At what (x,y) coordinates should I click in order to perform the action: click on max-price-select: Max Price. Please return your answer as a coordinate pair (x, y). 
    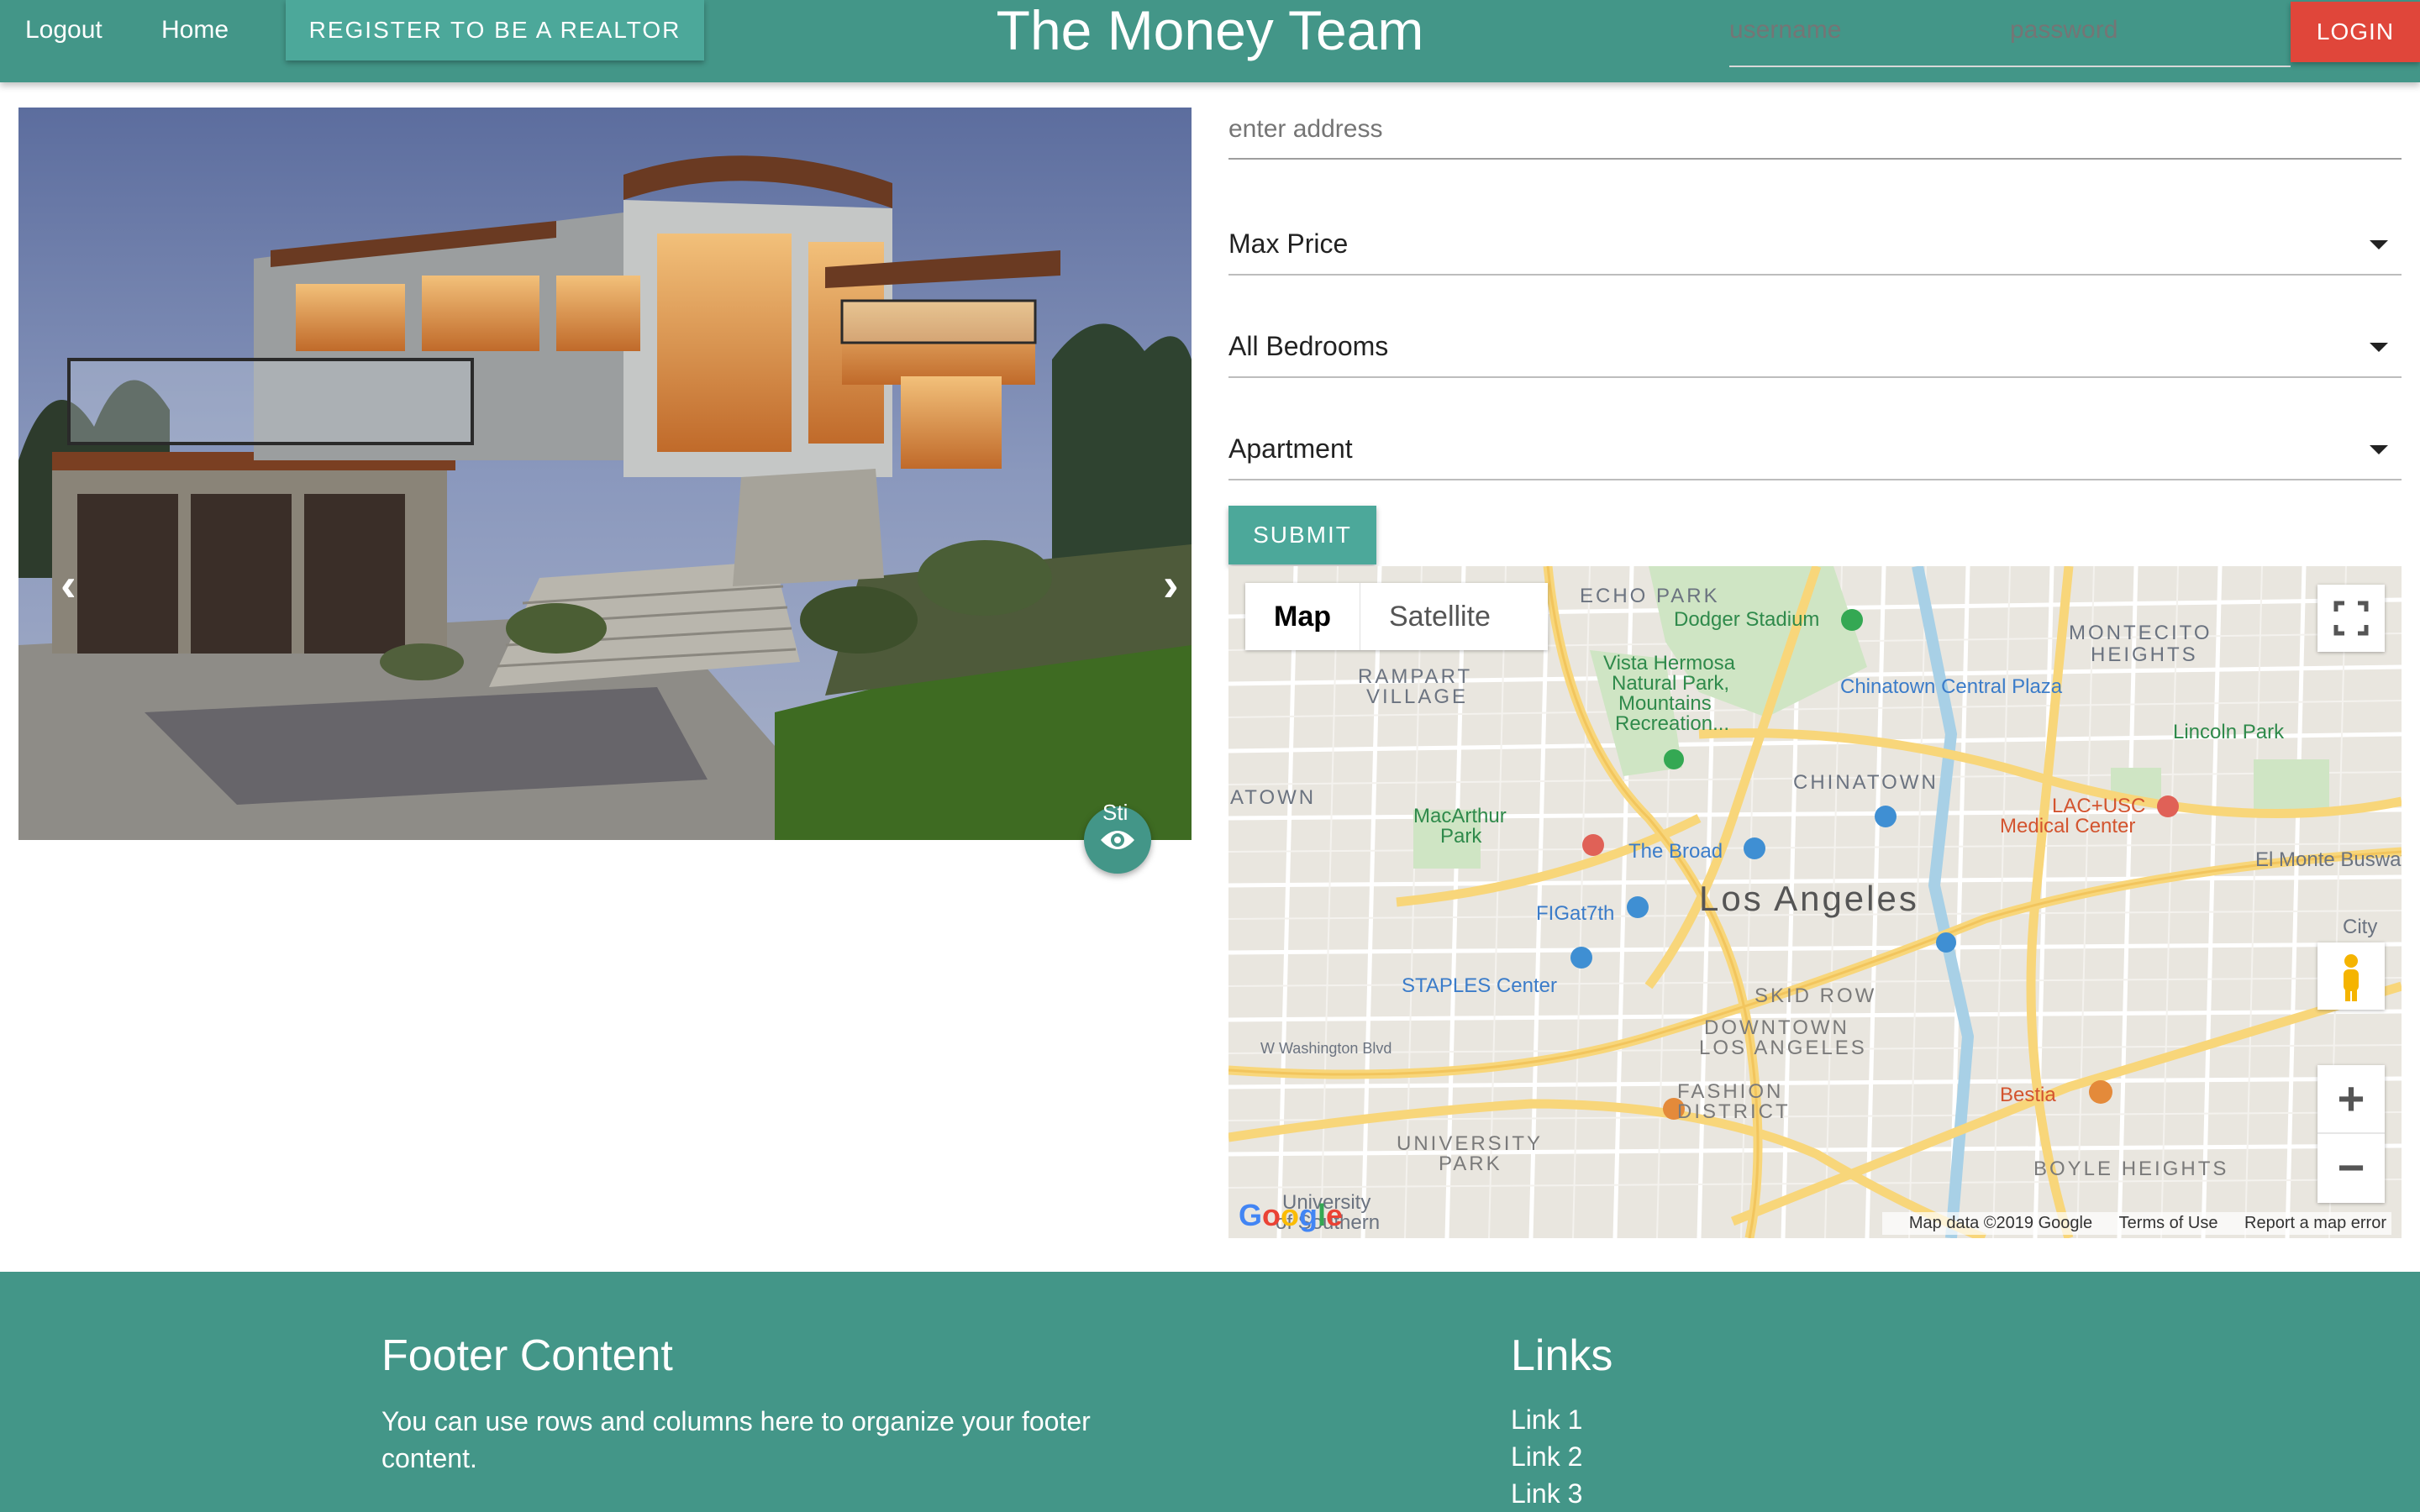
    Looking at the image, I should click on (1815, 244).